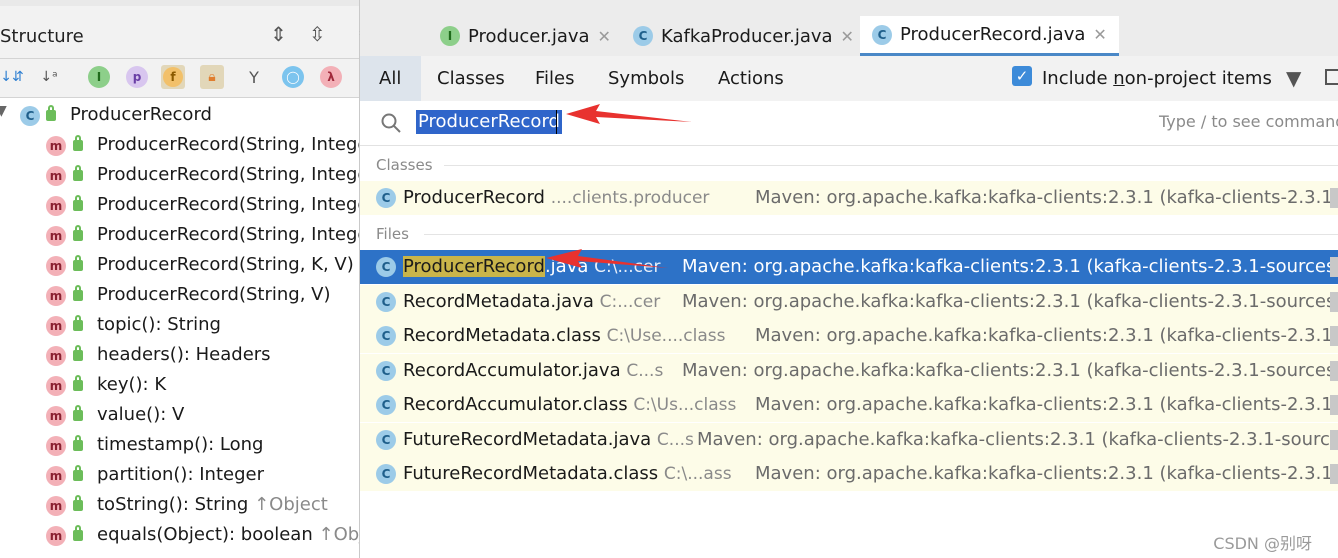 Image resolution: width=1338 pixels, height=558 pixels. Describe the element at coordinates (225, 264) in the screenshot. I see `structure-item-label: ProducerRecord(String, K, V)` at that location.